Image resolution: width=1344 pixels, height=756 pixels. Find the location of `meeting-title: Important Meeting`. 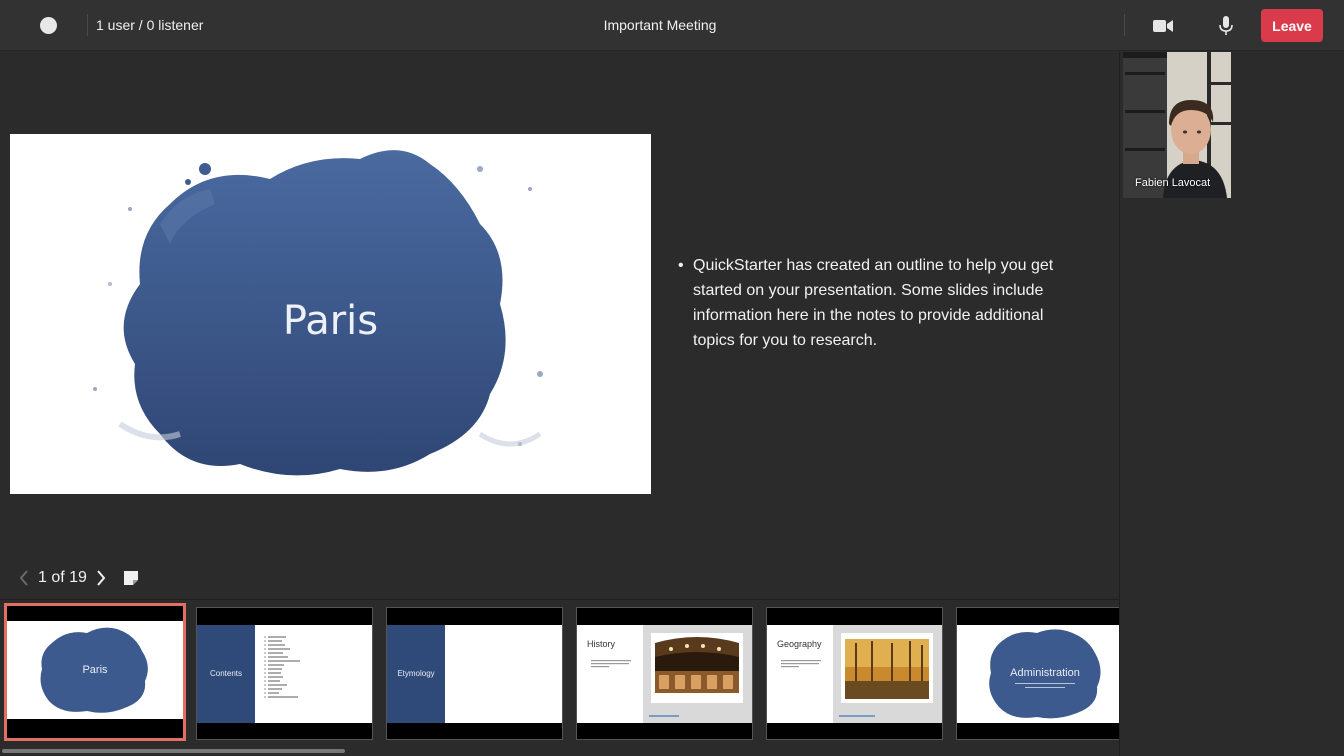

meeting-title: Important Meeting is located at coordinates (660, 25).